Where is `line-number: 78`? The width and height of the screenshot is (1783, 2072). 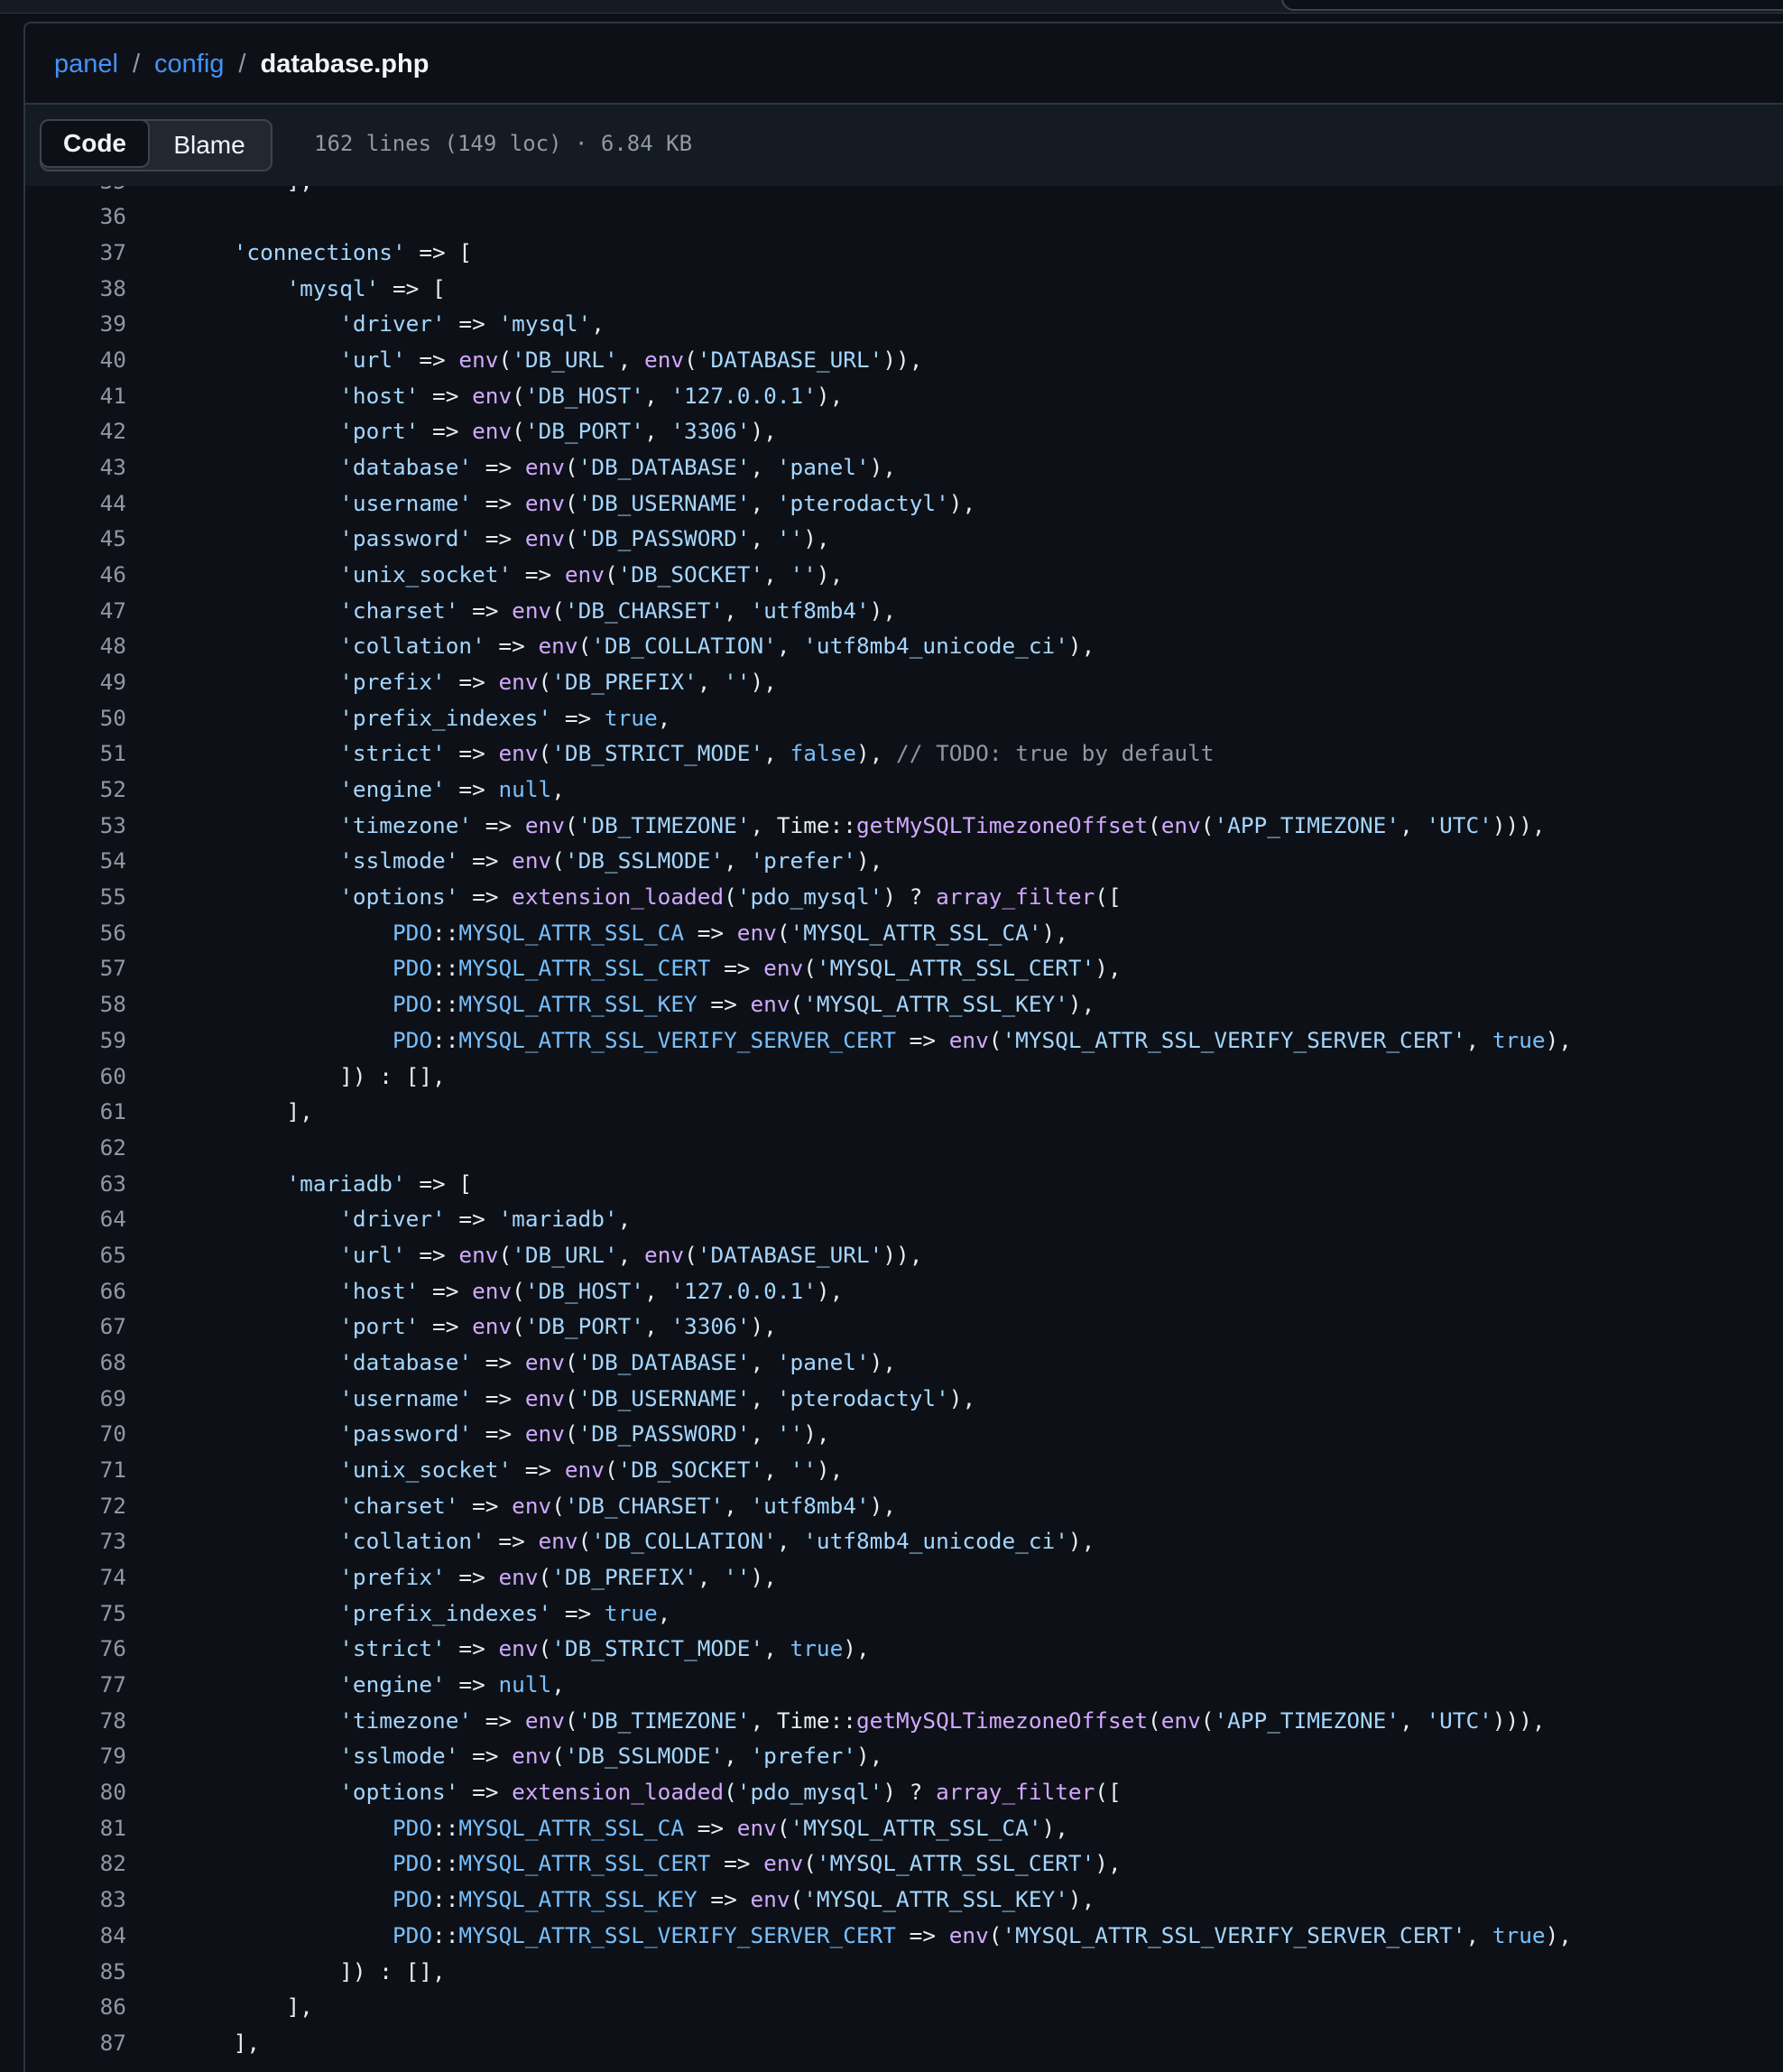 line-number: 78 is located at coordinates (75, 1720).